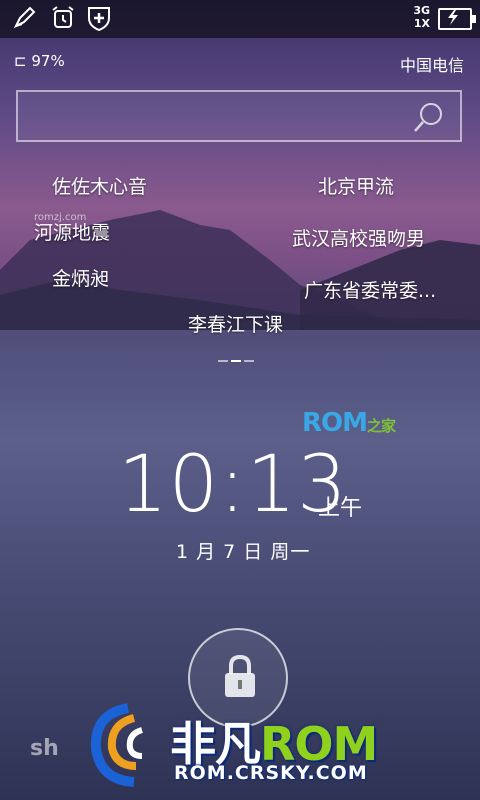 The width and height of the screenshot is (480, 800). What do you see at coordinates (381, 426) in the screenshot?
I see `rom-logo-sub: 之家` at bounding box center [381, 426].